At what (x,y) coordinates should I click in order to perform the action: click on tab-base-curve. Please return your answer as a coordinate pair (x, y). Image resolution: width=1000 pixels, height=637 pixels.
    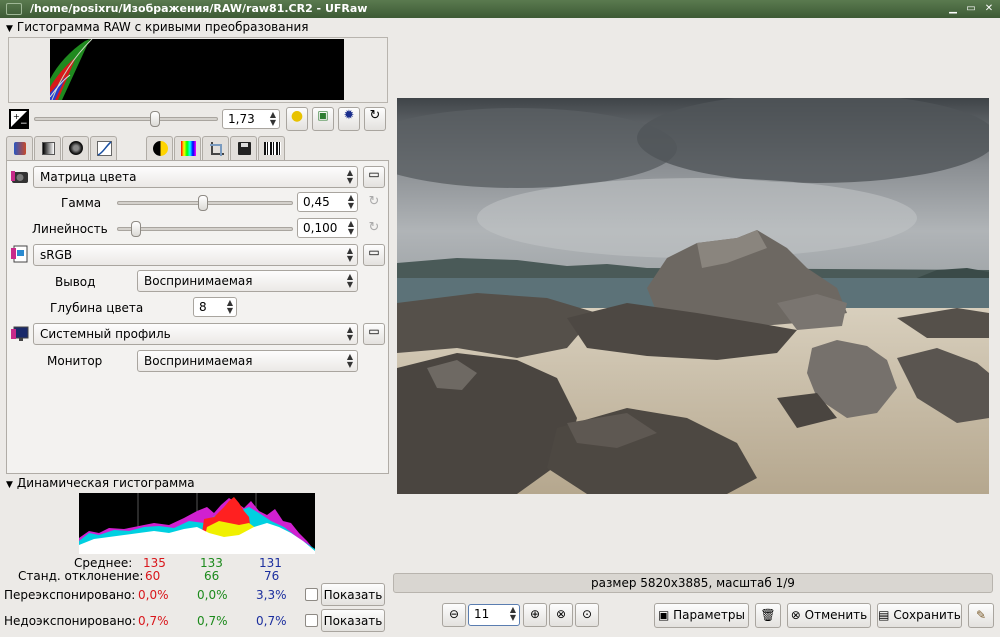
    Looking at the image, I should click on (103, 148).